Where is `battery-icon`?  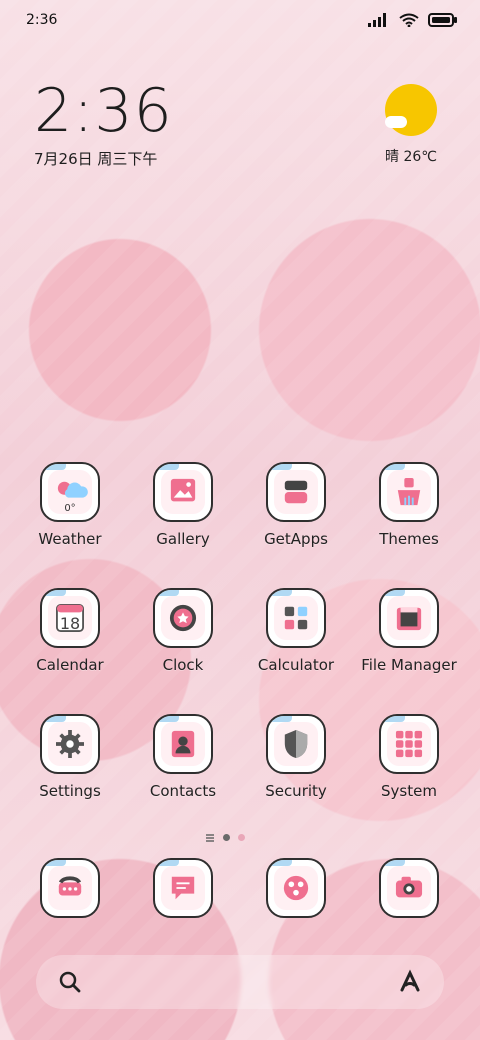 battery-icon is located at coordinates (443, 21).